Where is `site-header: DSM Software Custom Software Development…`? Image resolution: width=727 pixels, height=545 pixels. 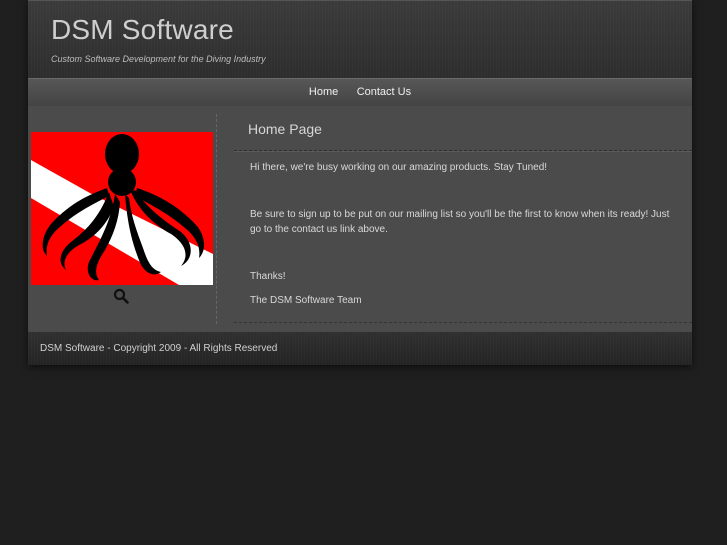 site-header: DSM Software Custom Software Development… is located at coordinates (360, 39).